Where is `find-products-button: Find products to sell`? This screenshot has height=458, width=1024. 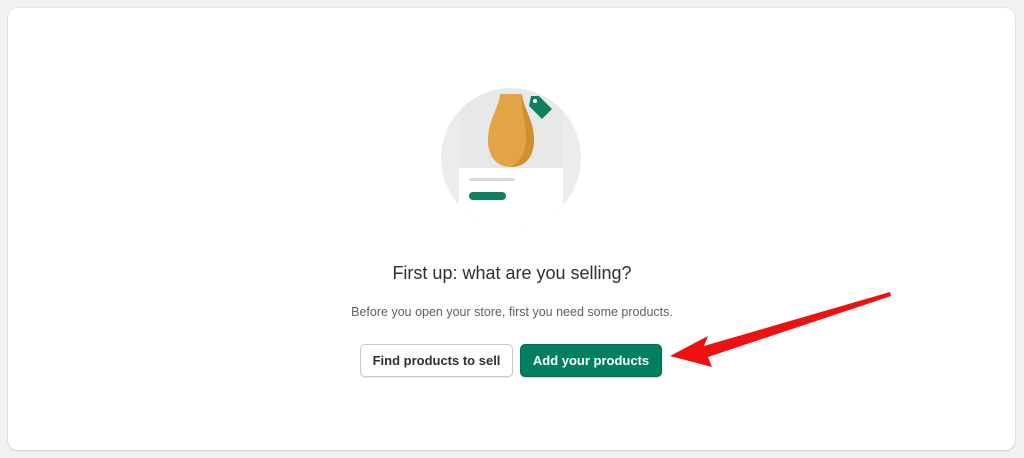
find-products-button: Find products to sell is located at coordinates (436, 360).